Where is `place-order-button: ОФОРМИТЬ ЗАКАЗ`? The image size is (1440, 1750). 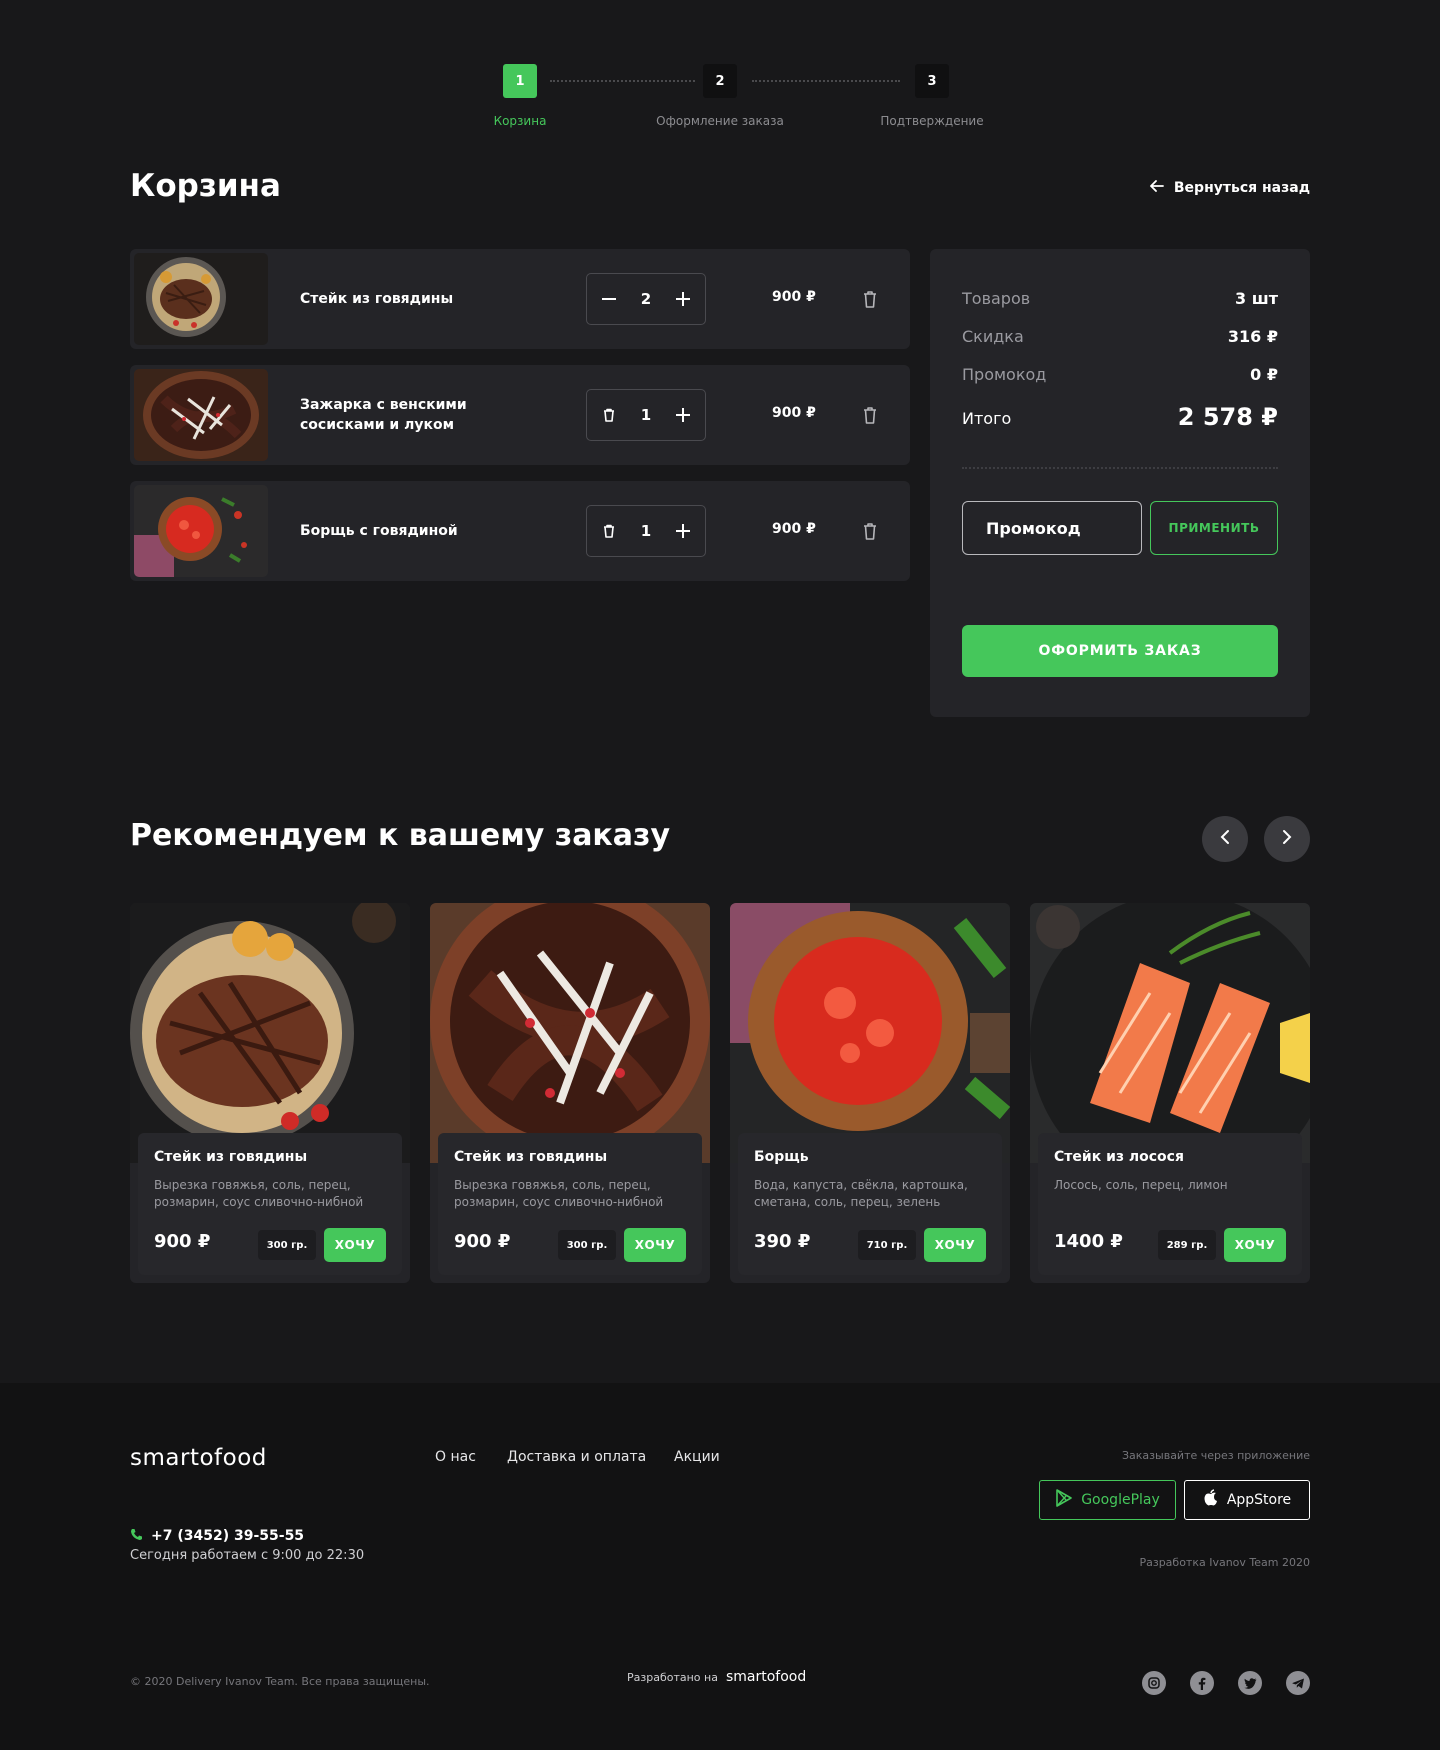 place-order-button: ОФОРМИТЬ ЗАКАЗ is located at coordinates (1120, 651).